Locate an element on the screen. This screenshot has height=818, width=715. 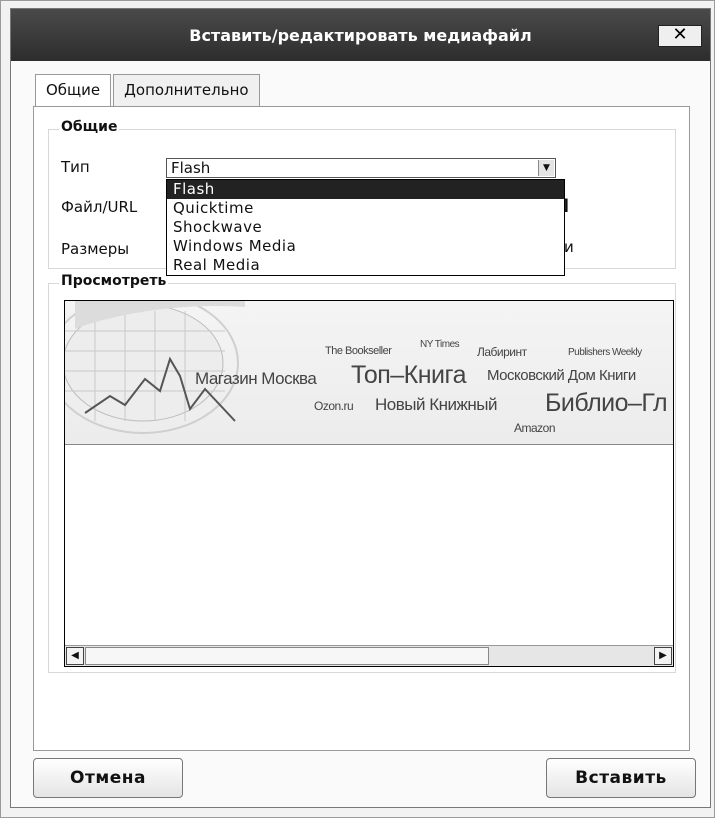
insert-button: Вставить is located at coordinates (621, 778).